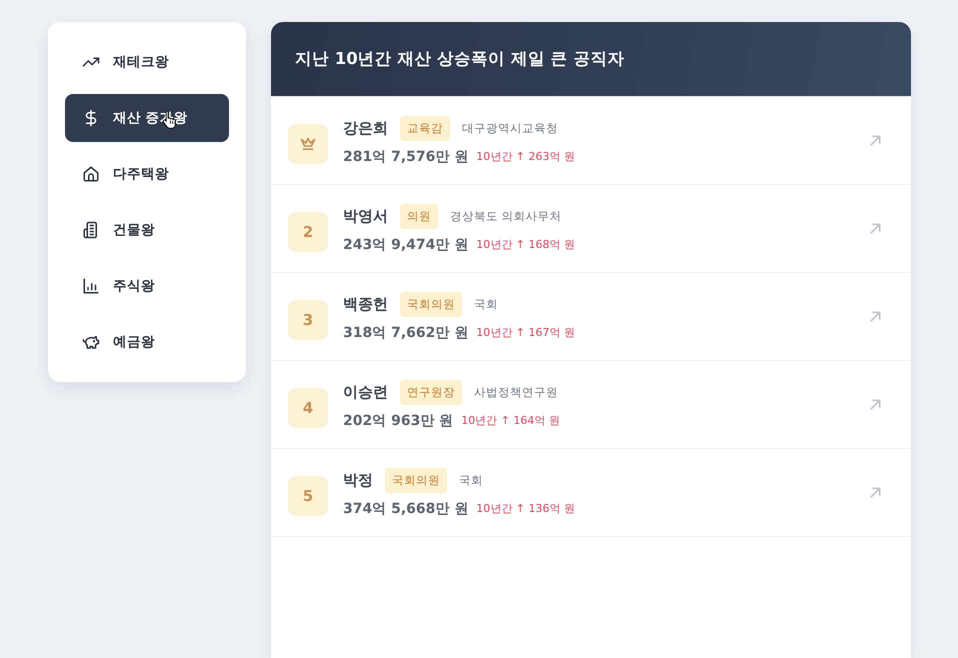 The image size is (958, 658). Describe the element at coordinates (147, 342) in the screenshot. I see `sidebar-item: 예금왕` at that location.